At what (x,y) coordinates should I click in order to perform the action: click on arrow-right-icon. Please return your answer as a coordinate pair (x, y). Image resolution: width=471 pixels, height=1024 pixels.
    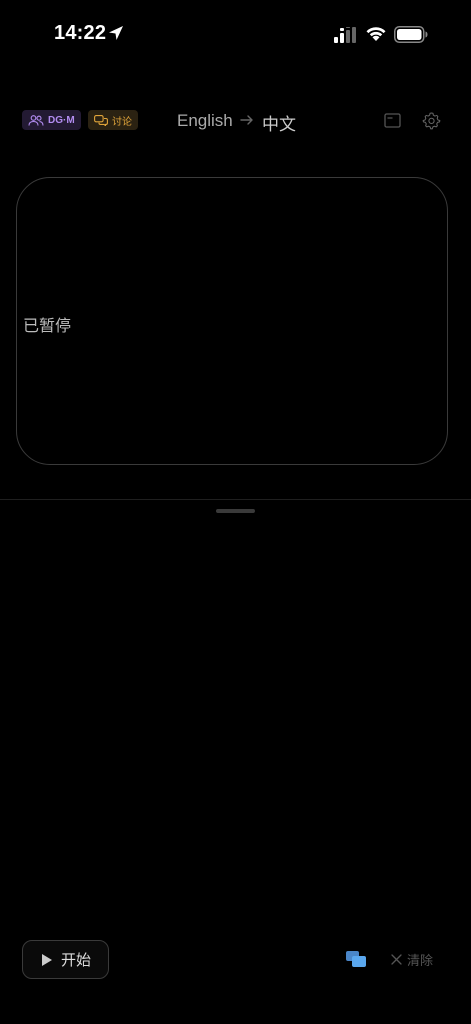
    Looking at the image, I should click on (246, 120).